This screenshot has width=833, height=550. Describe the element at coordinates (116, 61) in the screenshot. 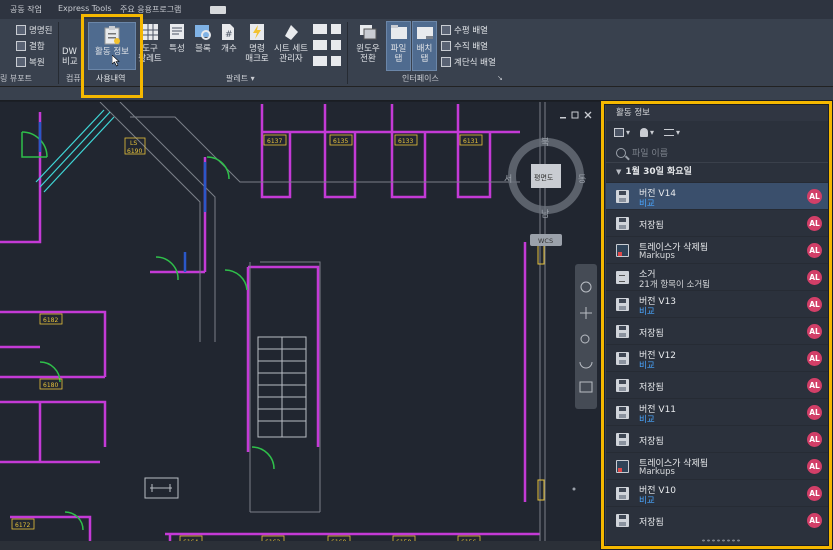

I see `mouse-cursor-icon` at that location.